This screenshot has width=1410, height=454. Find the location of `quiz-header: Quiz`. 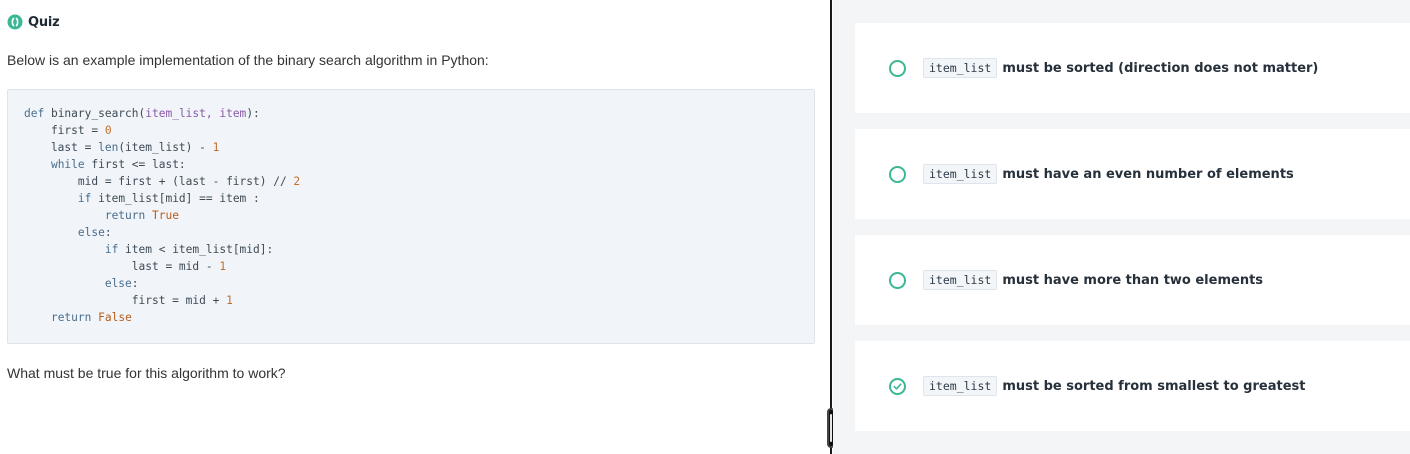

quiz-header: Quiz is located at coordinates (33, 22).